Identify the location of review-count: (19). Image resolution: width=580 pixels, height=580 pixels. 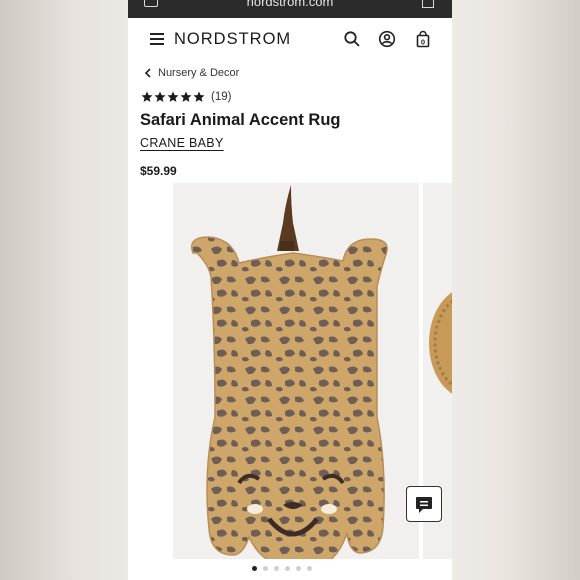
(221, 97).